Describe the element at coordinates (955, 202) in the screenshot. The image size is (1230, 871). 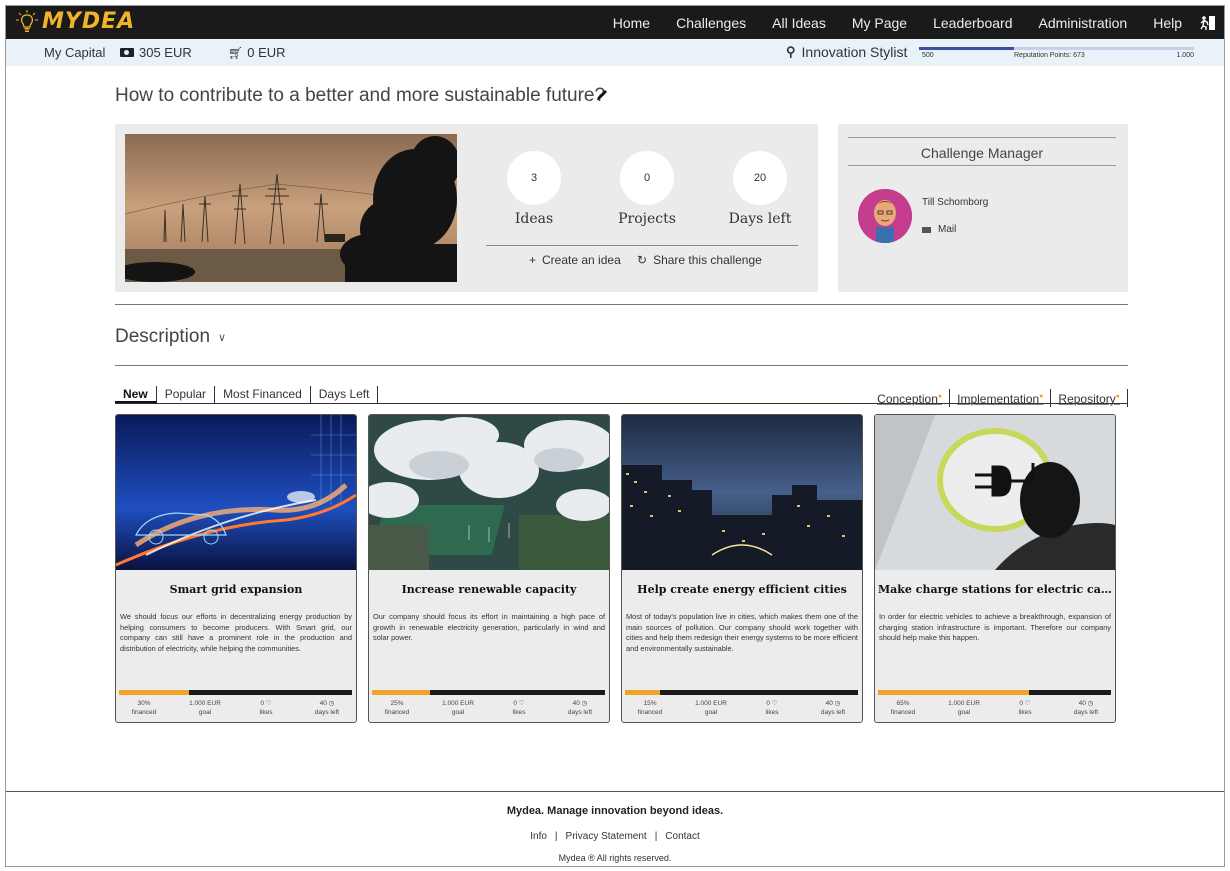
I see `manager-name: Till Schomborg` at that location.